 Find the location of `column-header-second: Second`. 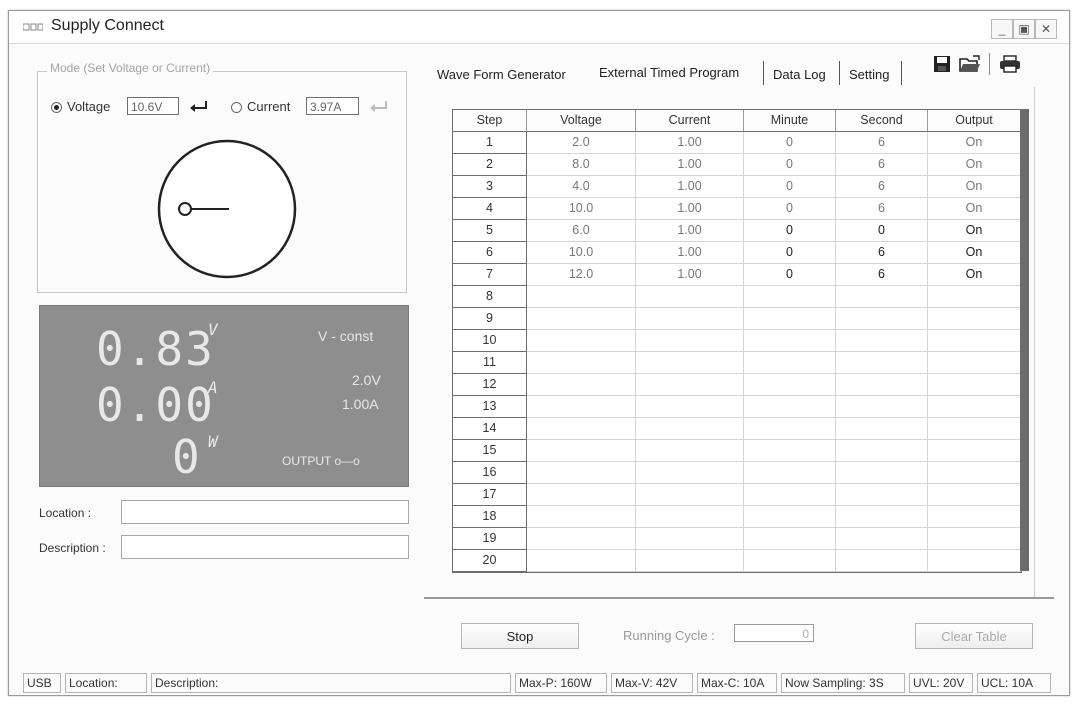

column-header-second: Second is located at coordinates (882, 121).